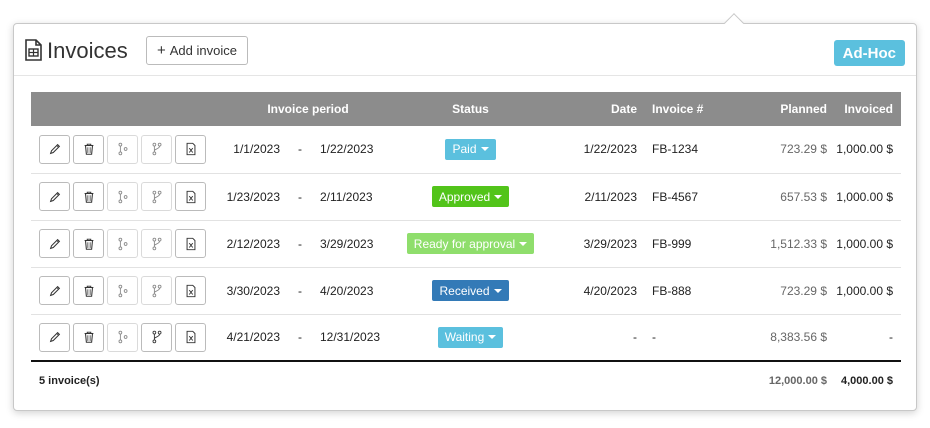  What do you see at coordinates (678, 109) in the screenshot?
I see `invoice-number-header: Invoice #` at bounding box center [678, 109].